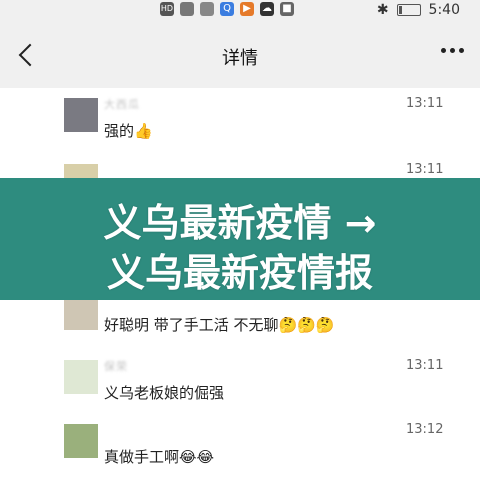 The image size is (480, 484). Describe the element at coordinates (239, 273) in the screenshot. I see `banner-title-line-2: 义乌最新疫情报` at that location.